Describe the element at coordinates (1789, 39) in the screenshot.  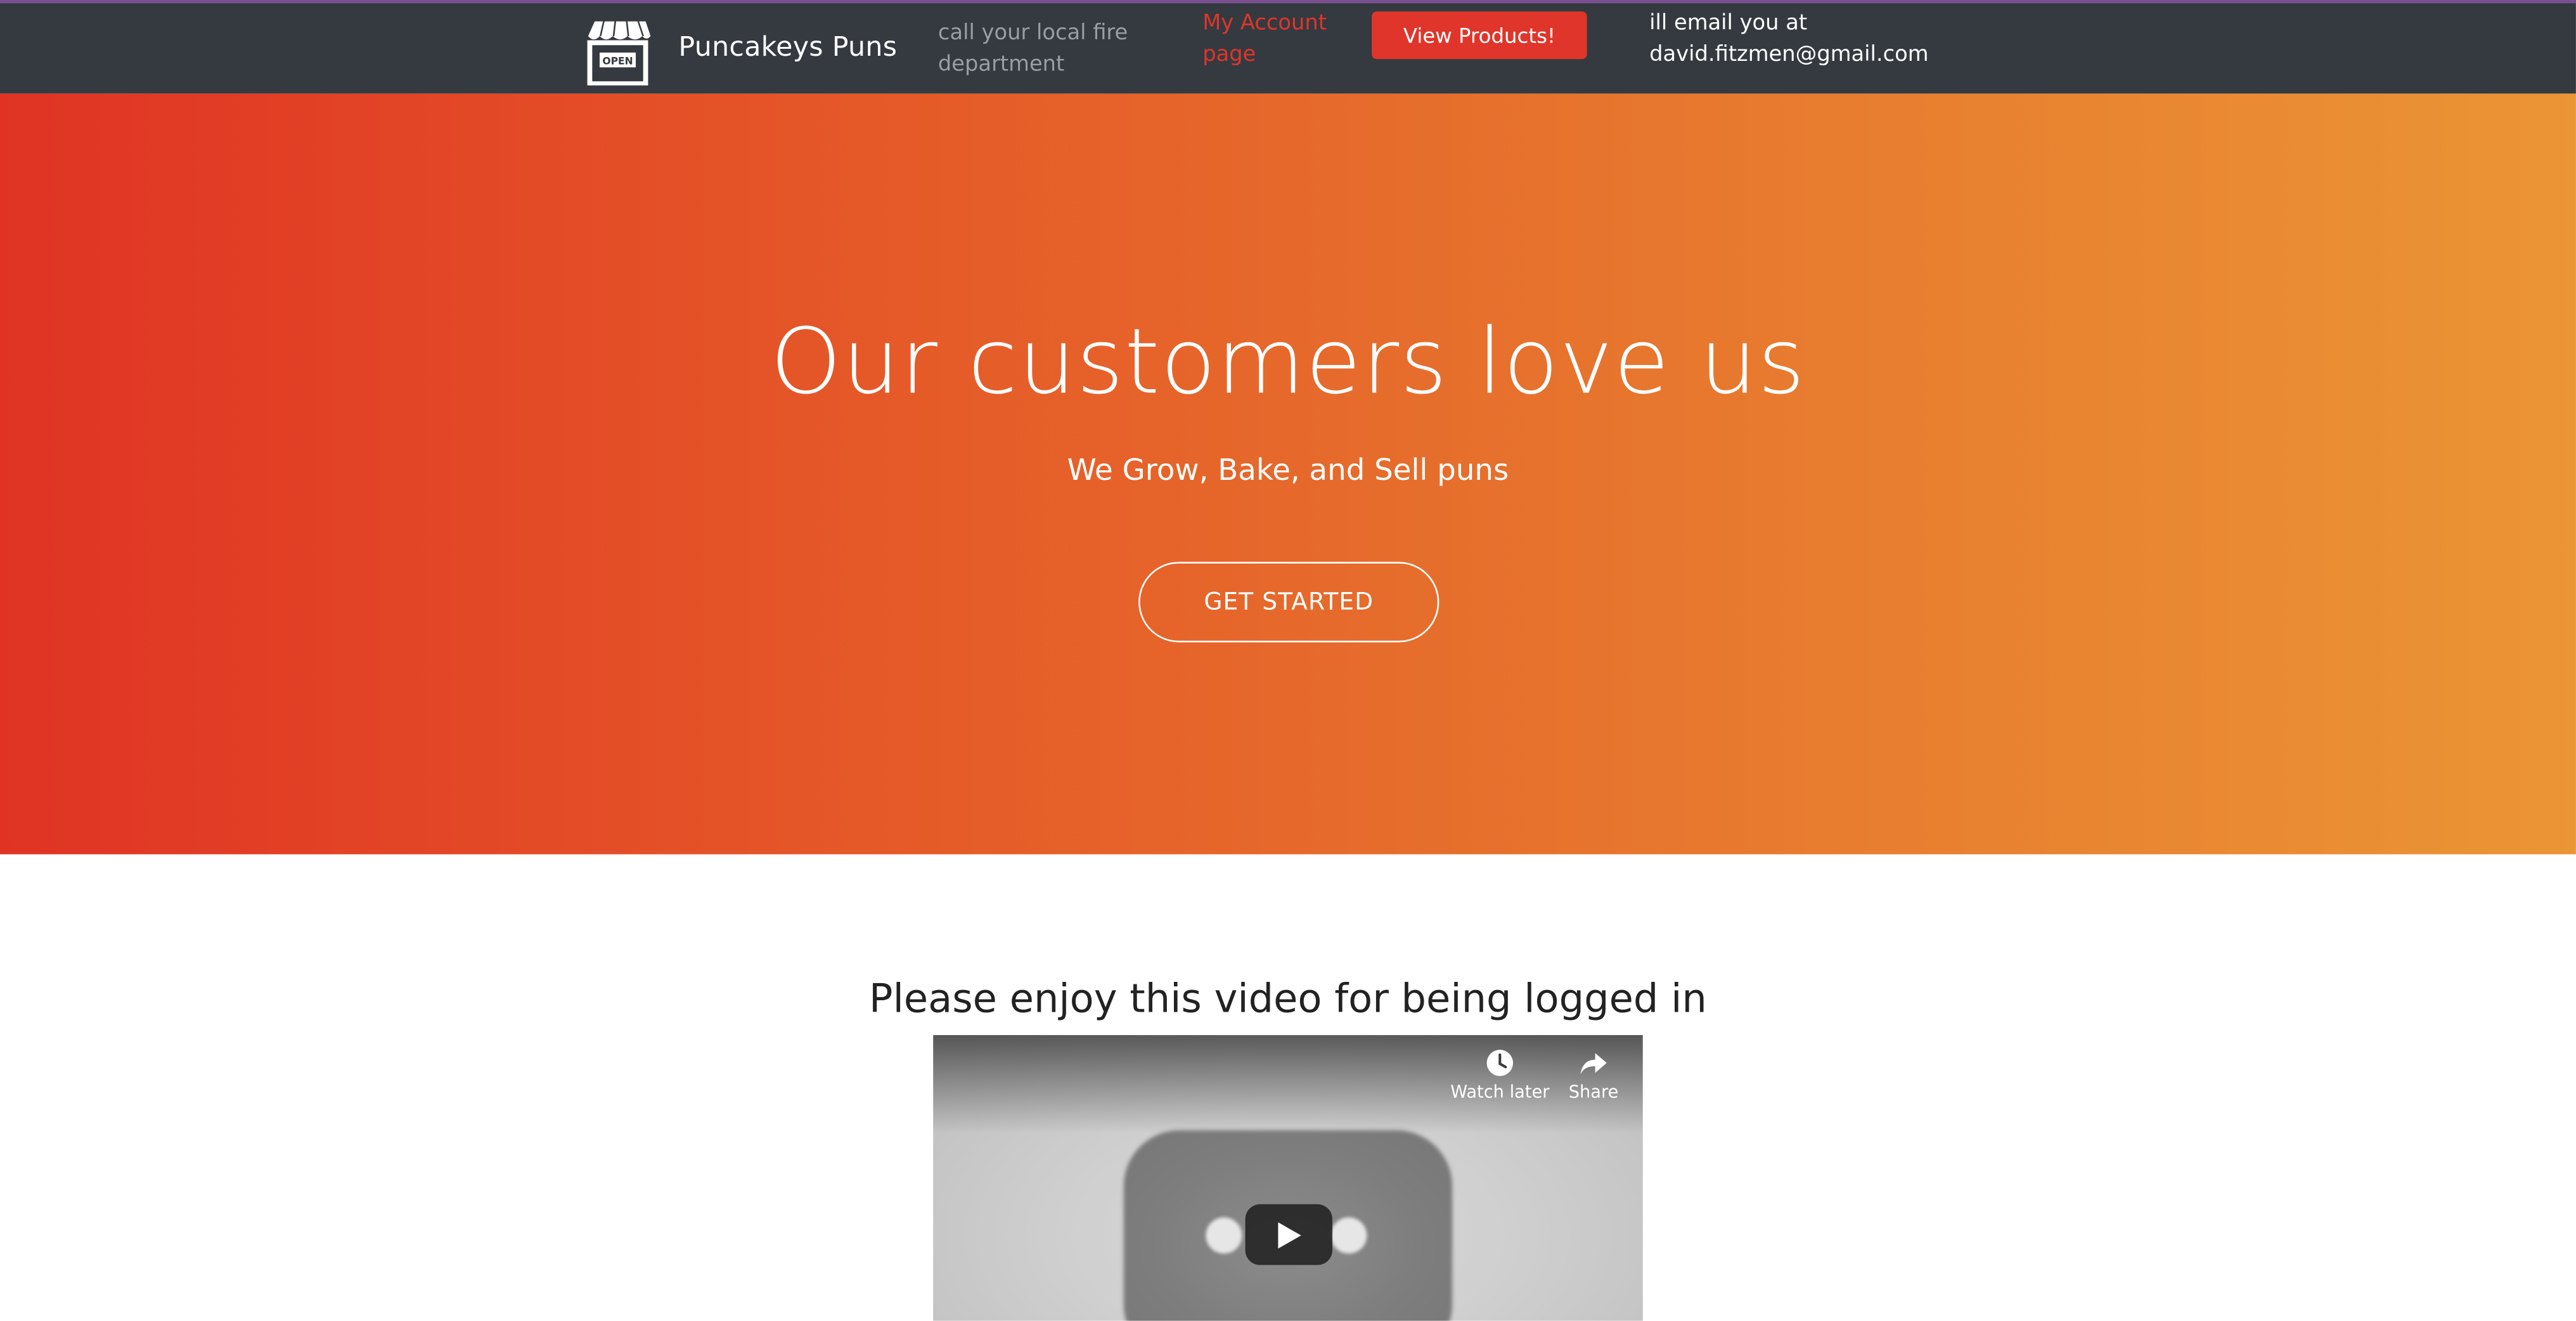
I see `email-note: ill email you at david.fitzmen@gmail.com` at that location.